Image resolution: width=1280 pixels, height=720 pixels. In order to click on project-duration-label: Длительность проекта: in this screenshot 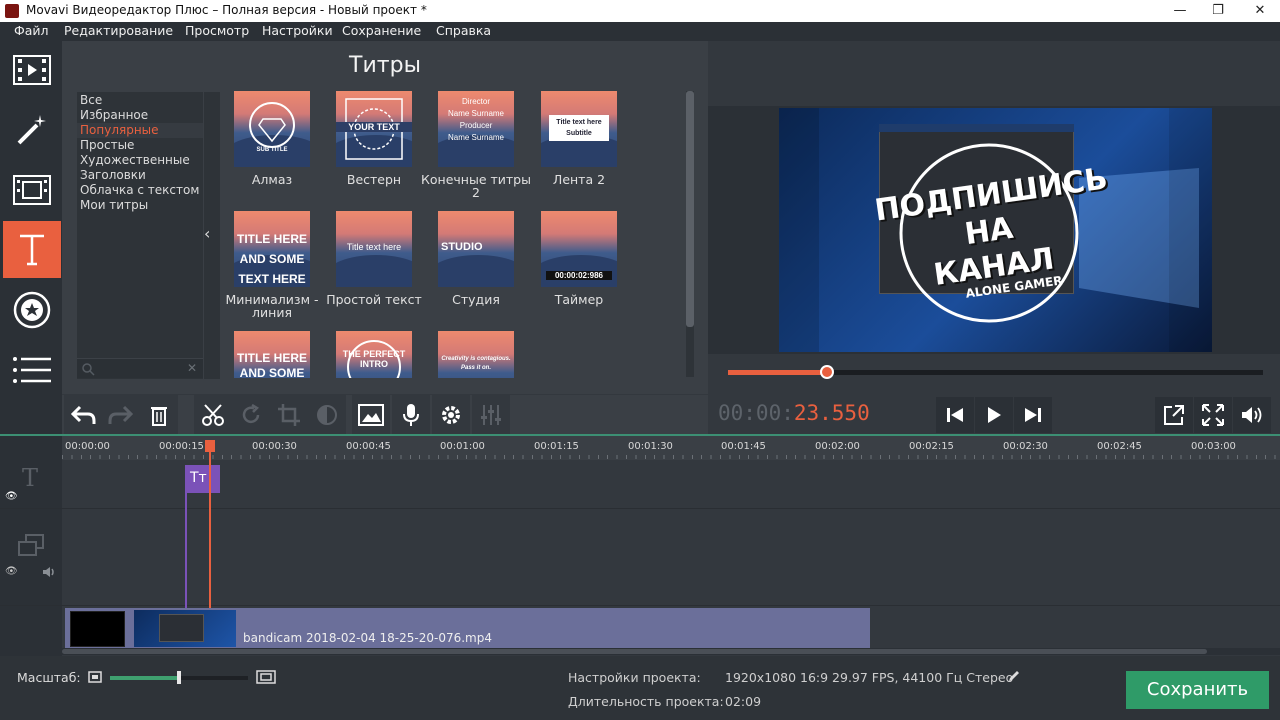, I will do `click(646, 701)`.